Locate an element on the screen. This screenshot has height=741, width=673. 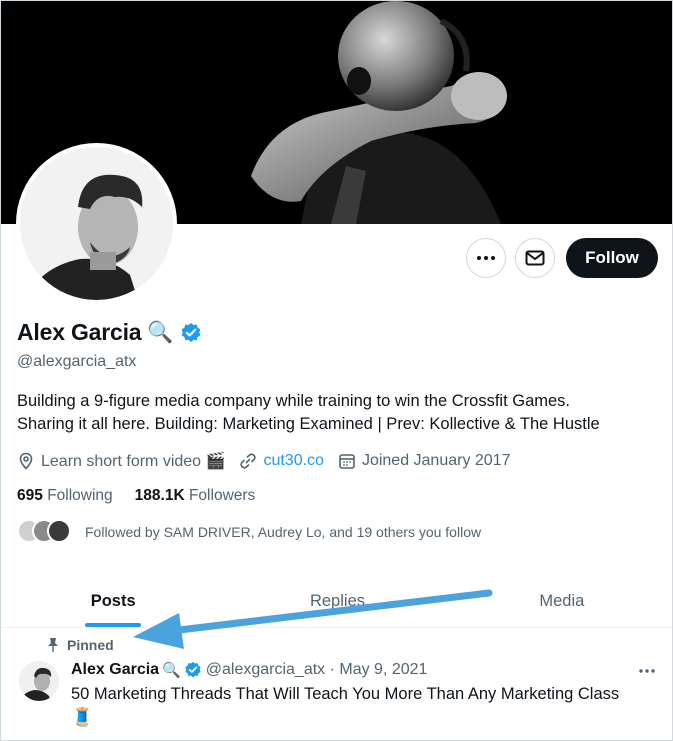
thread-emoji: 🧵 is located at coordinates (82, 717).